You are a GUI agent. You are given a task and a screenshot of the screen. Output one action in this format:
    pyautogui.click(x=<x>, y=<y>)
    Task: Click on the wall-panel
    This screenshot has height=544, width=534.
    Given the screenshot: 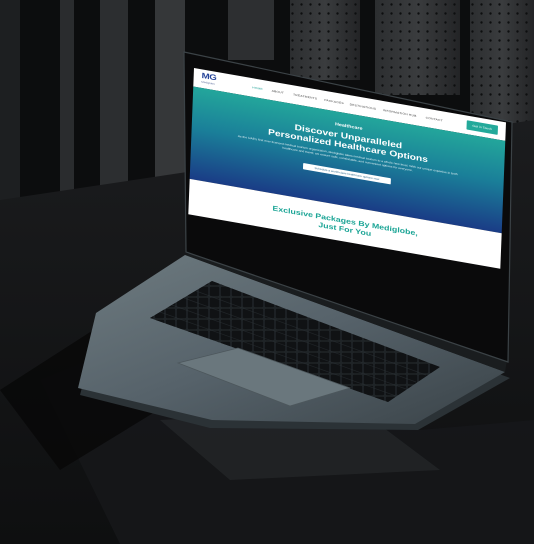 What is the action you would take?
    pyautogui.click(x=10, y=110)
    